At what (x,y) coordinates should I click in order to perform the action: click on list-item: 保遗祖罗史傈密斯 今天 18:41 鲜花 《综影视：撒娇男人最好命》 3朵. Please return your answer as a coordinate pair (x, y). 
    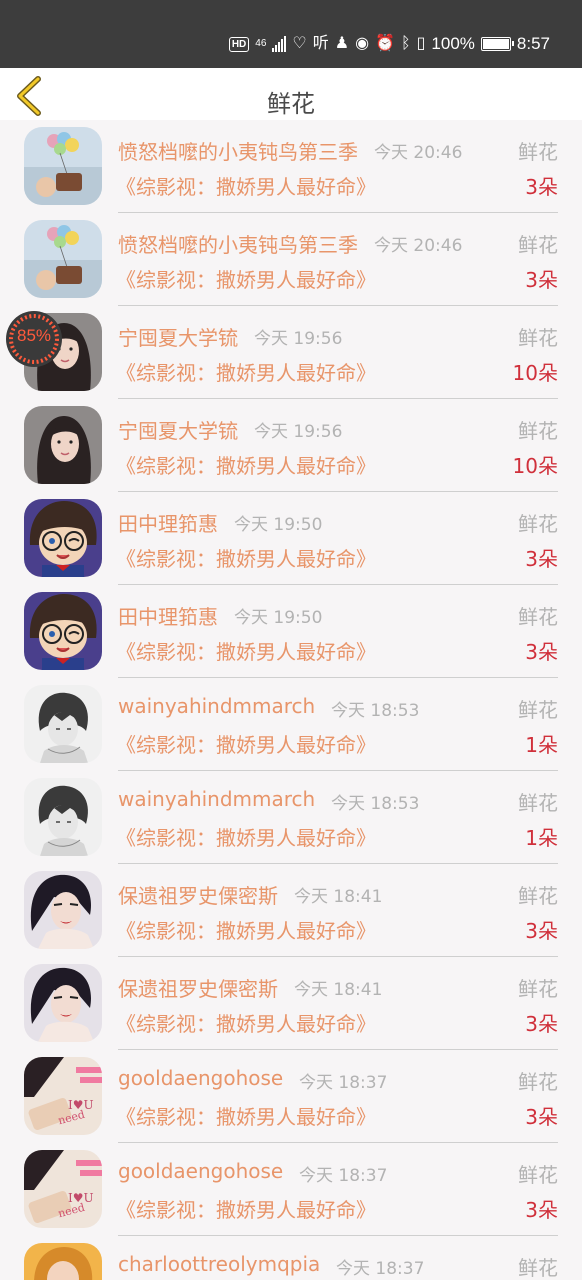
    Looking at the image, I should click on (291, 910).